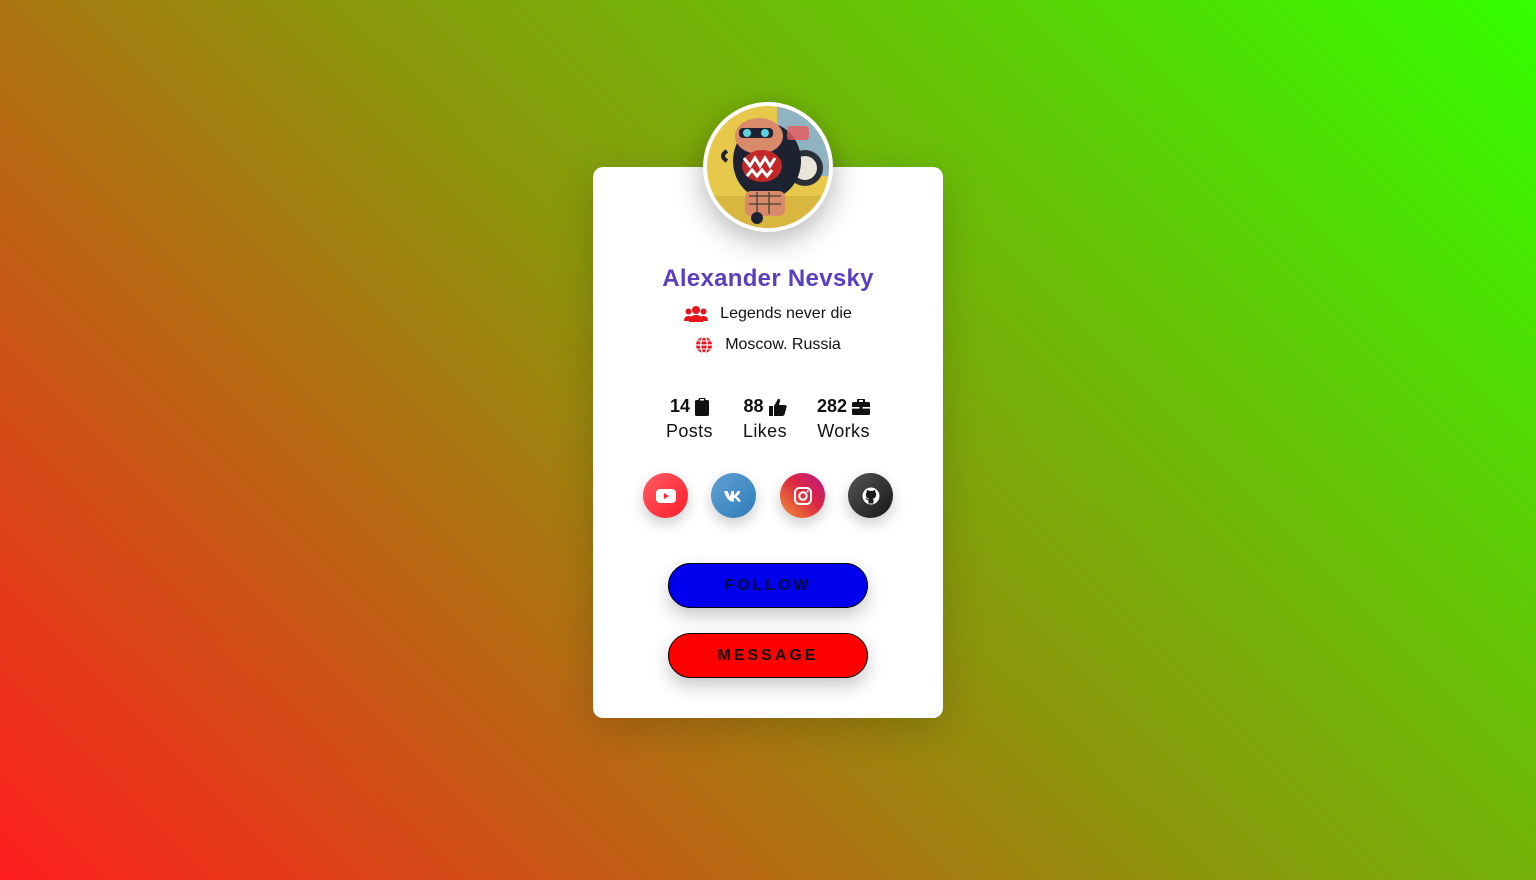 This screenshot has height=880, width=1536. Describe the element at coordinates (777, 407) in the screenshot. I see `thumbs-up-icon` at that location.